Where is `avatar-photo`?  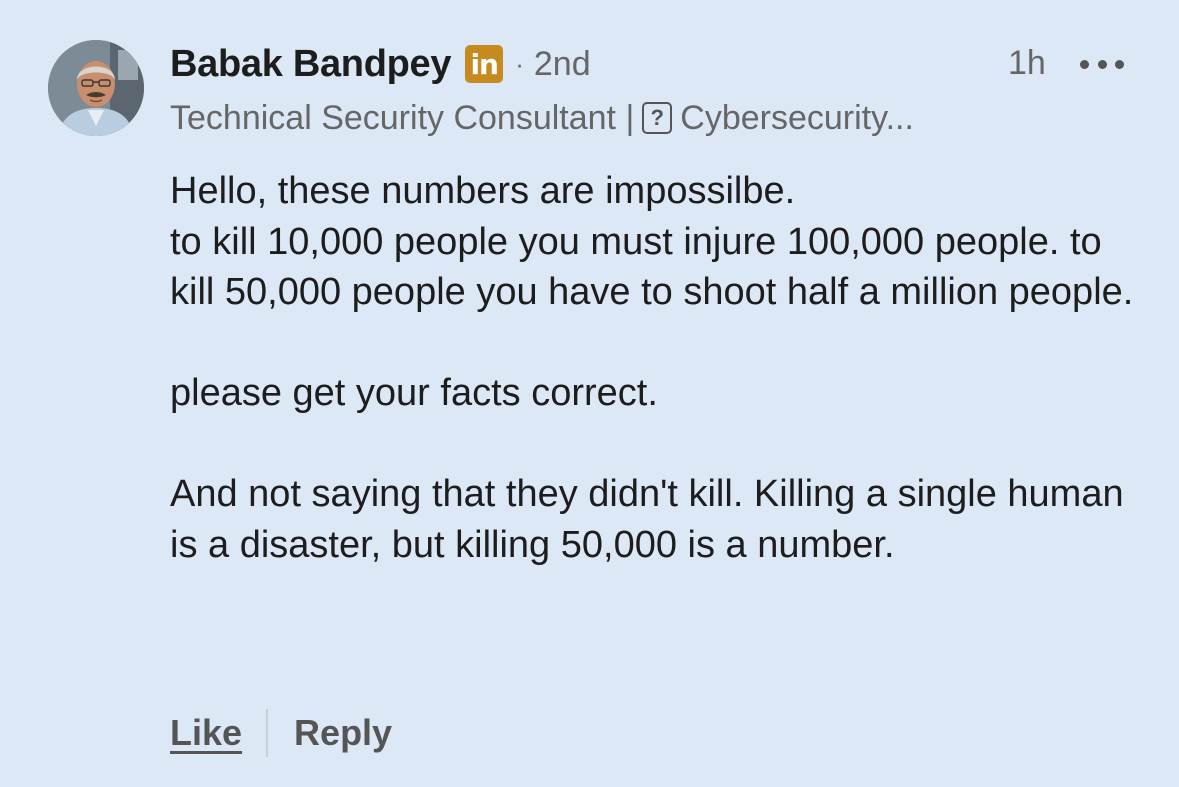 avatar-photo is located at coordinates (96, 88).